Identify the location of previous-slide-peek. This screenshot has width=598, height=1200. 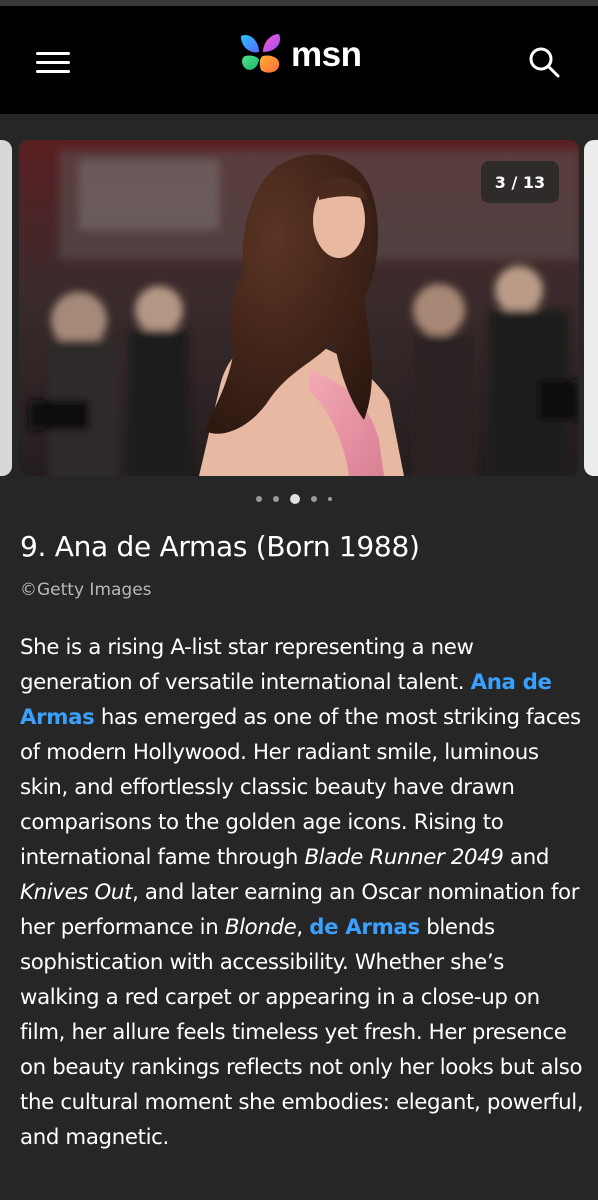
(6, 308).